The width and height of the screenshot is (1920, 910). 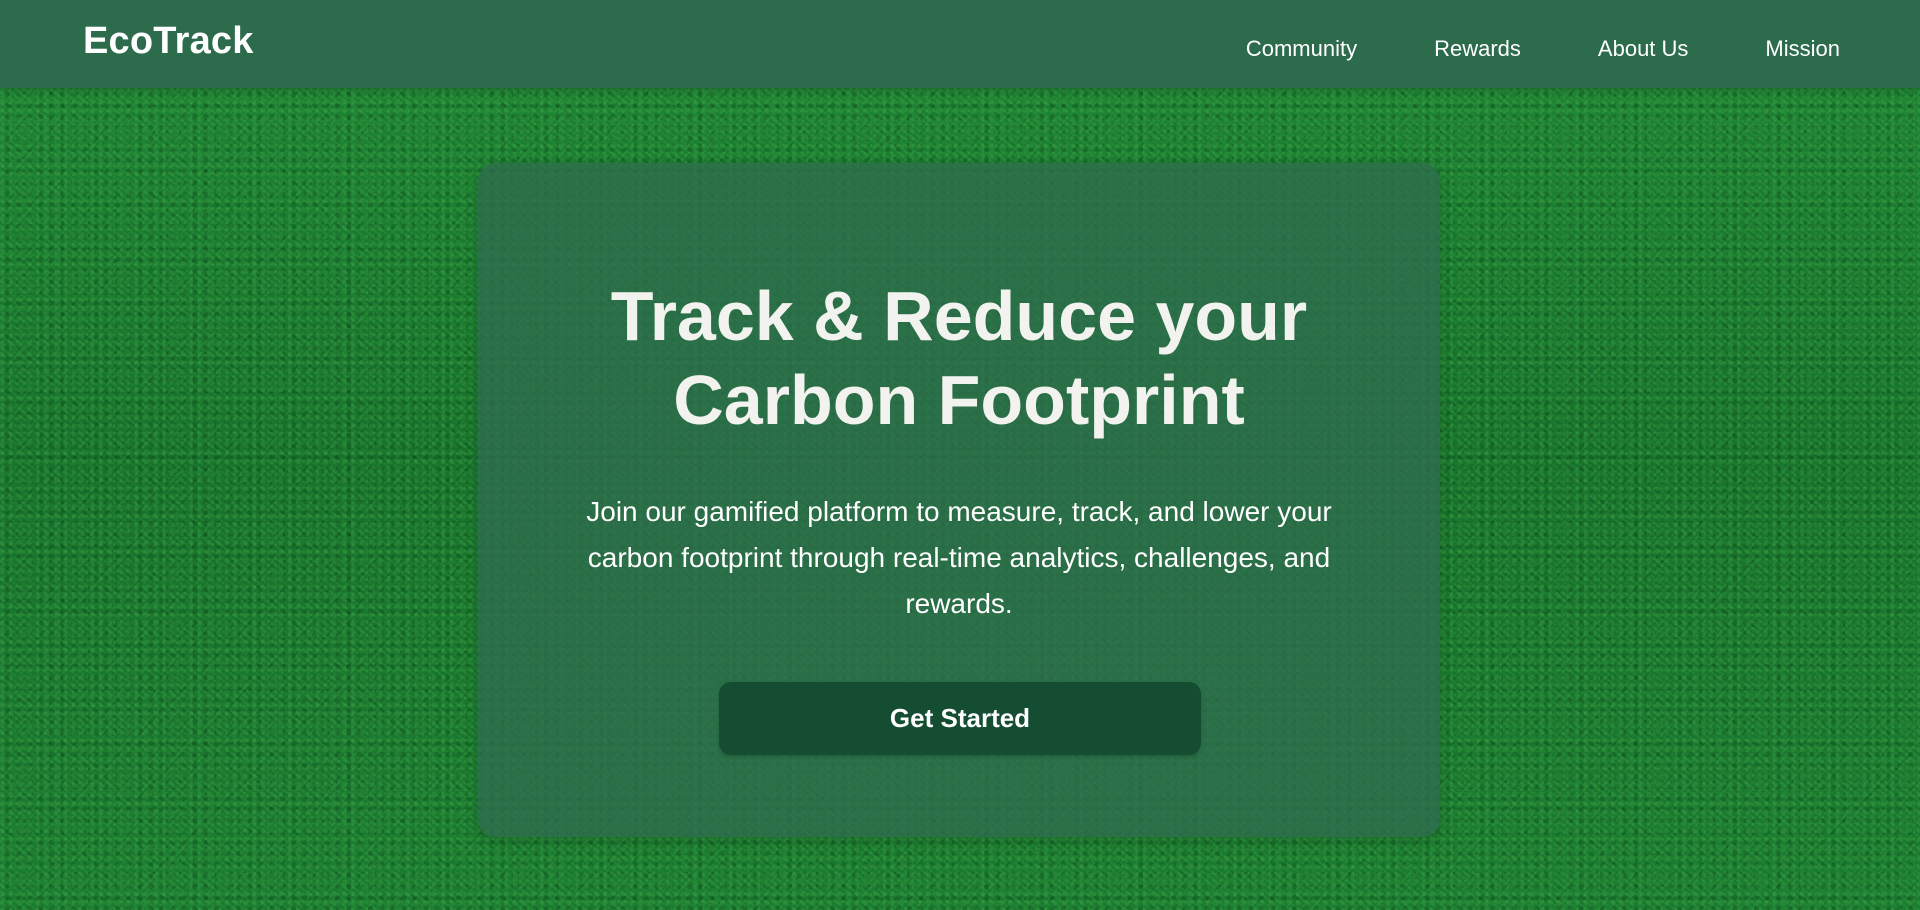 I want to click on nav-link-about-us: About Us, so click(x=1643, y=49).